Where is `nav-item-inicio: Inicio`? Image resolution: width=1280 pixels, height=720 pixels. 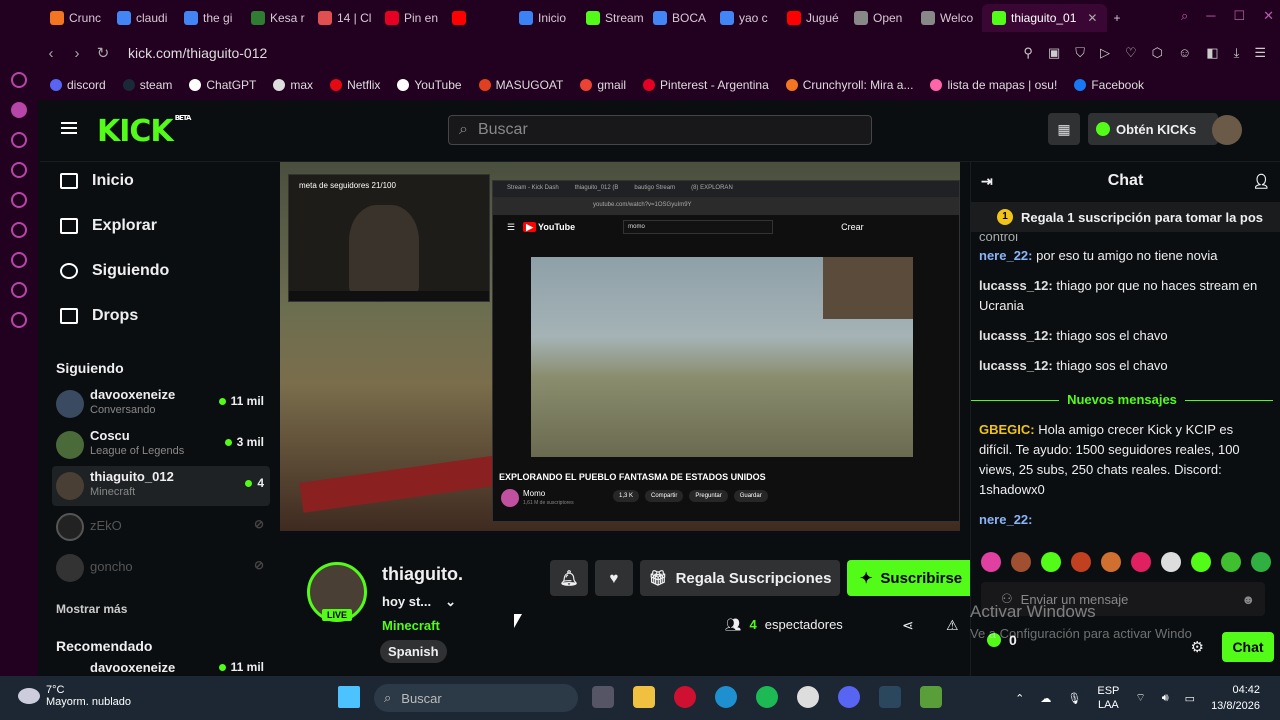
nav-item-inicio: Inicio is located at coordinates (97, 181).